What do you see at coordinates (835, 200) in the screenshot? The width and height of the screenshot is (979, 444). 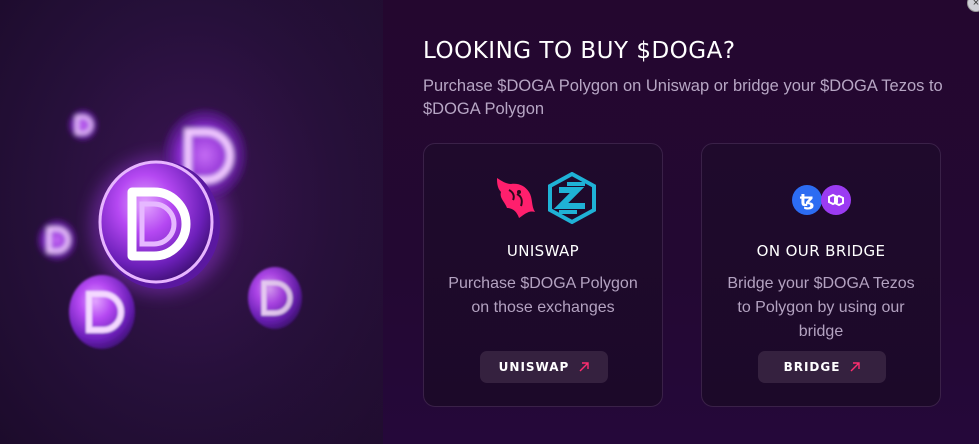 I see `polygon-icon` at bounding box center [835, 200].